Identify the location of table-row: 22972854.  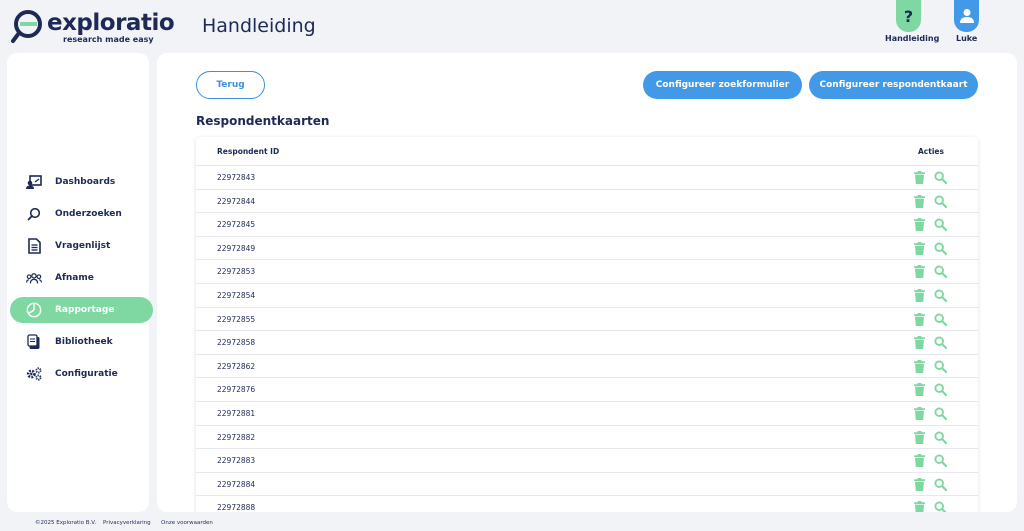
(587, 296).